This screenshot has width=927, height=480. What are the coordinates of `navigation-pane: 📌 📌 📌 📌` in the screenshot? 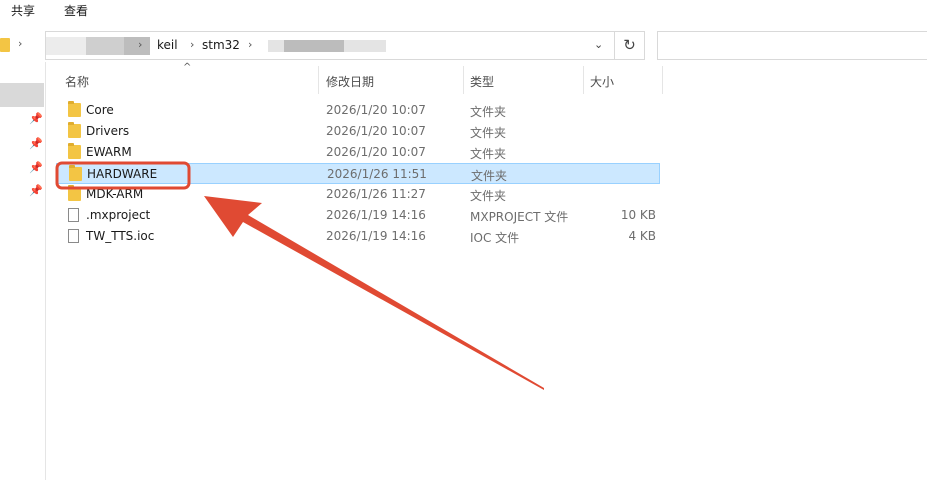 It's located at (23, 271).